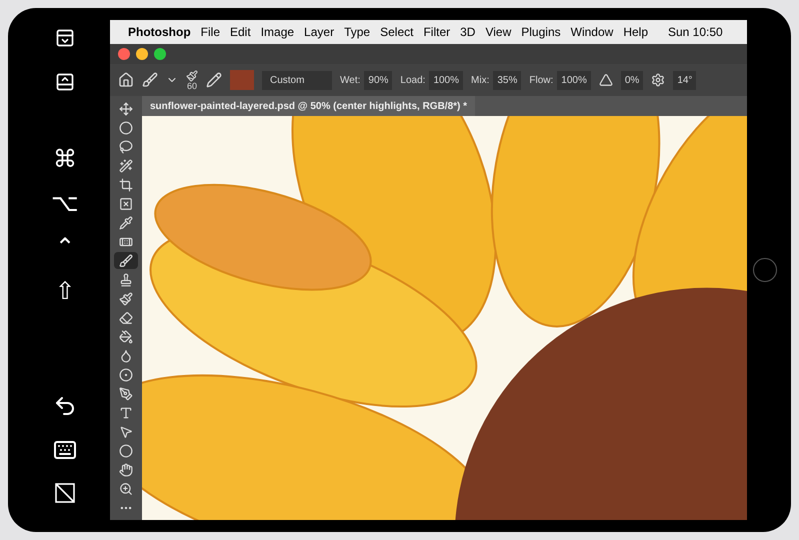 The width and height of the screenshot is (799, 540). I want to click on menu-item: File, so click(210, 32).